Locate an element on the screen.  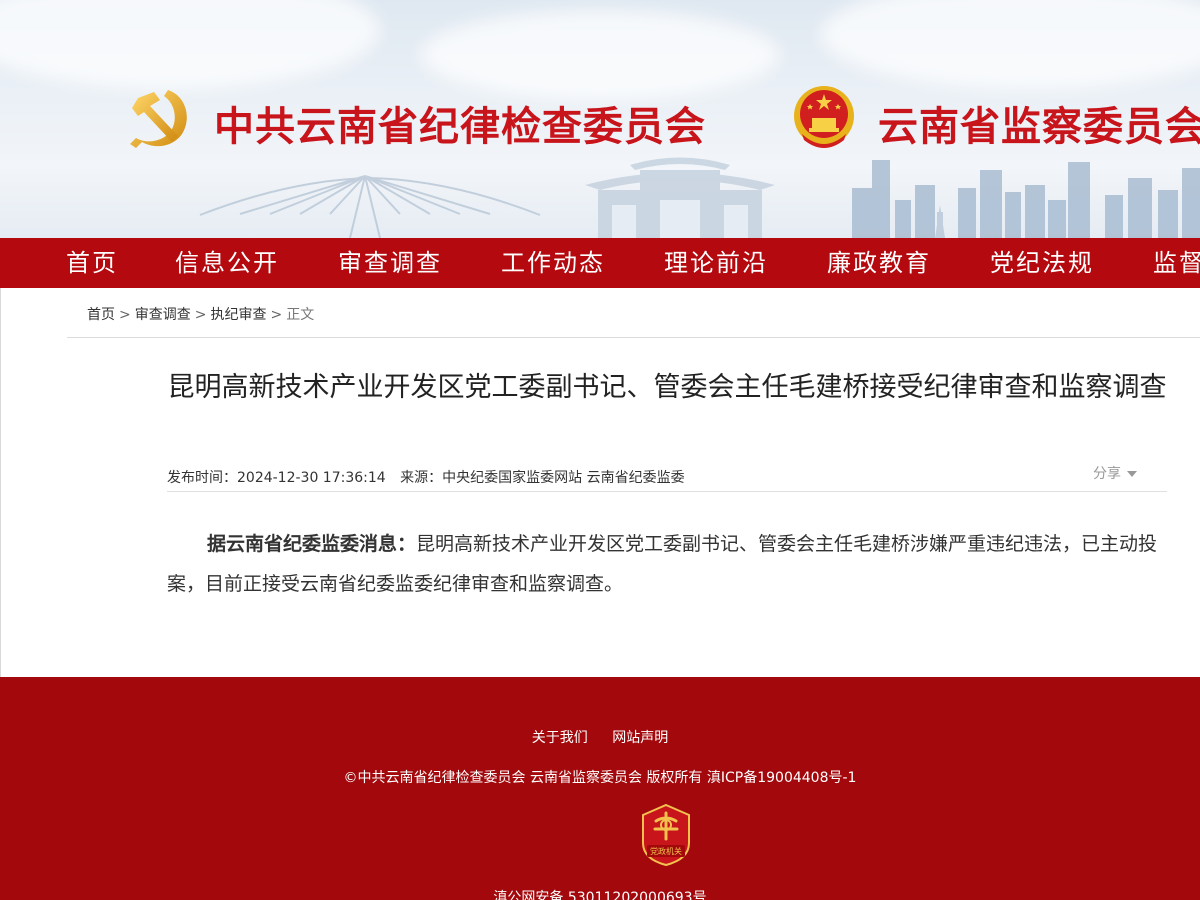
police-record-text: 滇公网安备 53011202000693号 is located at coordinates (600, 893).